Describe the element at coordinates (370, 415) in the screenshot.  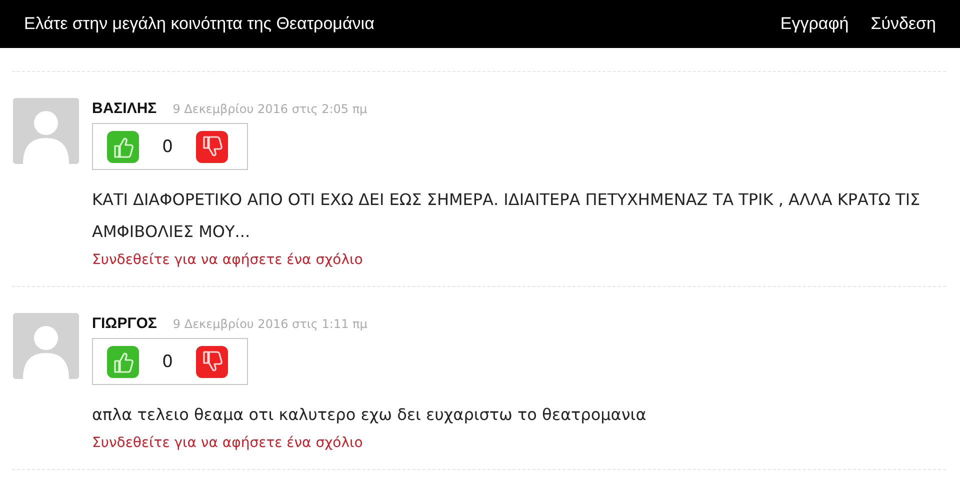
I see `comment-text: απλα τελειο θεαμα οτι καλυτερο εχω δει ευχαριστω το θεατρομανια` at that location.